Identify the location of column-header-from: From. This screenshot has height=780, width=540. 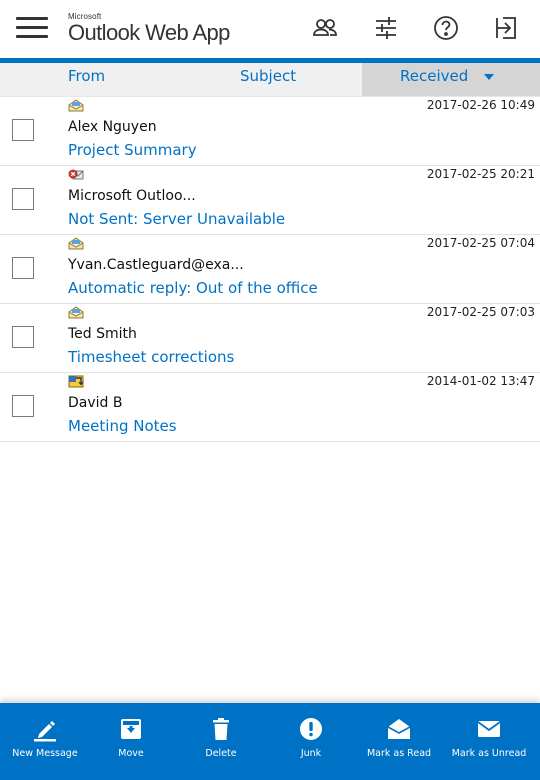
(86, 76).